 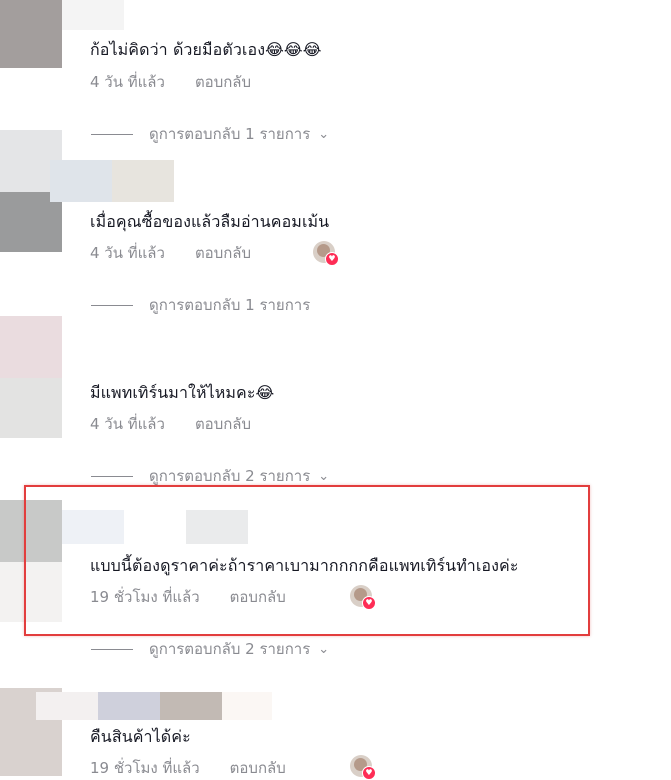 I want to click on comment-text: คืนสินค้าได้ค่ะ, so click(x=140, y=736).